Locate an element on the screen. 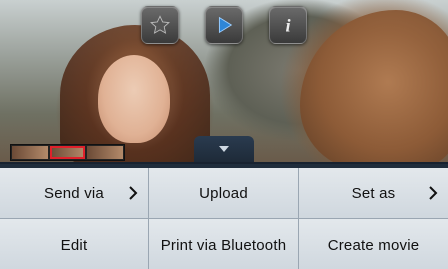 This screenshot has height=269, width=448. info-icon: i is located at coordinates (288, 25).